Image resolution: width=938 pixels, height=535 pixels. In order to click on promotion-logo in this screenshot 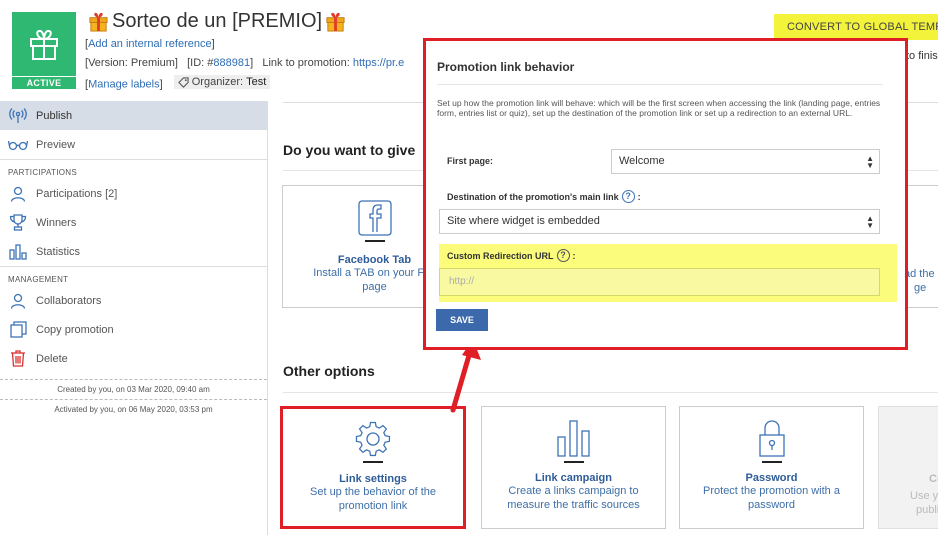, I will do `click(44, 44)`.